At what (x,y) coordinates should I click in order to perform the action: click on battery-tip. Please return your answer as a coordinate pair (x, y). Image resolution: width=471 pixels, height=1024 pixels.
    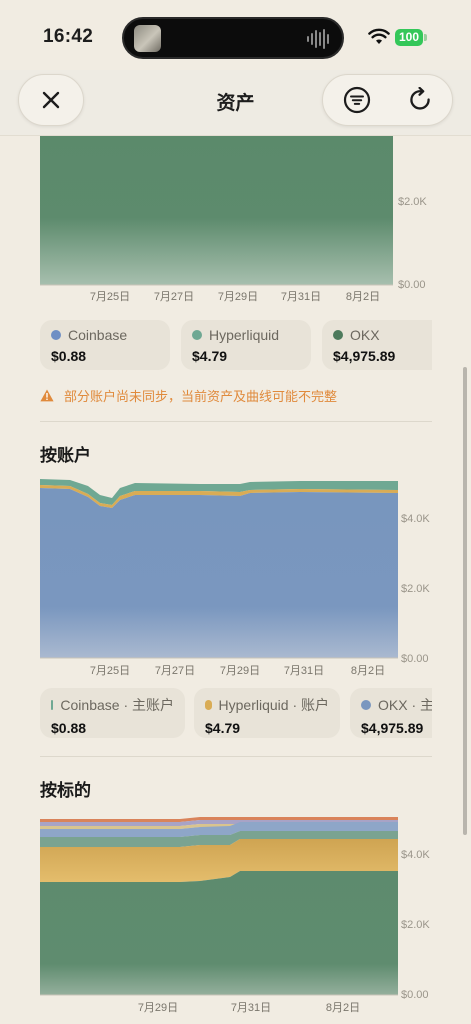
    Looking at the image, I should click on (425, 37).